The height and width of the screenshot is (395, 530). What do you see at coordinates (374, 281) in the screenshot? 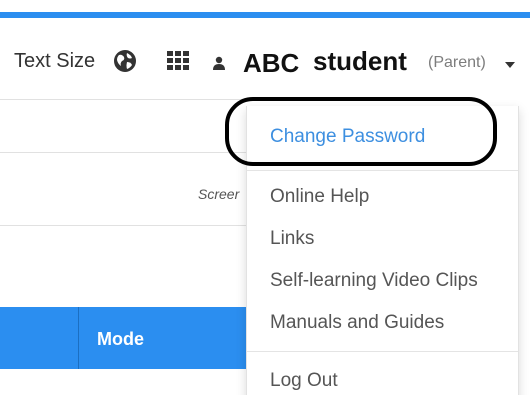
I see `menu-item-video-clips: Self-learning Video Clips` at bounding box center [374, 281].